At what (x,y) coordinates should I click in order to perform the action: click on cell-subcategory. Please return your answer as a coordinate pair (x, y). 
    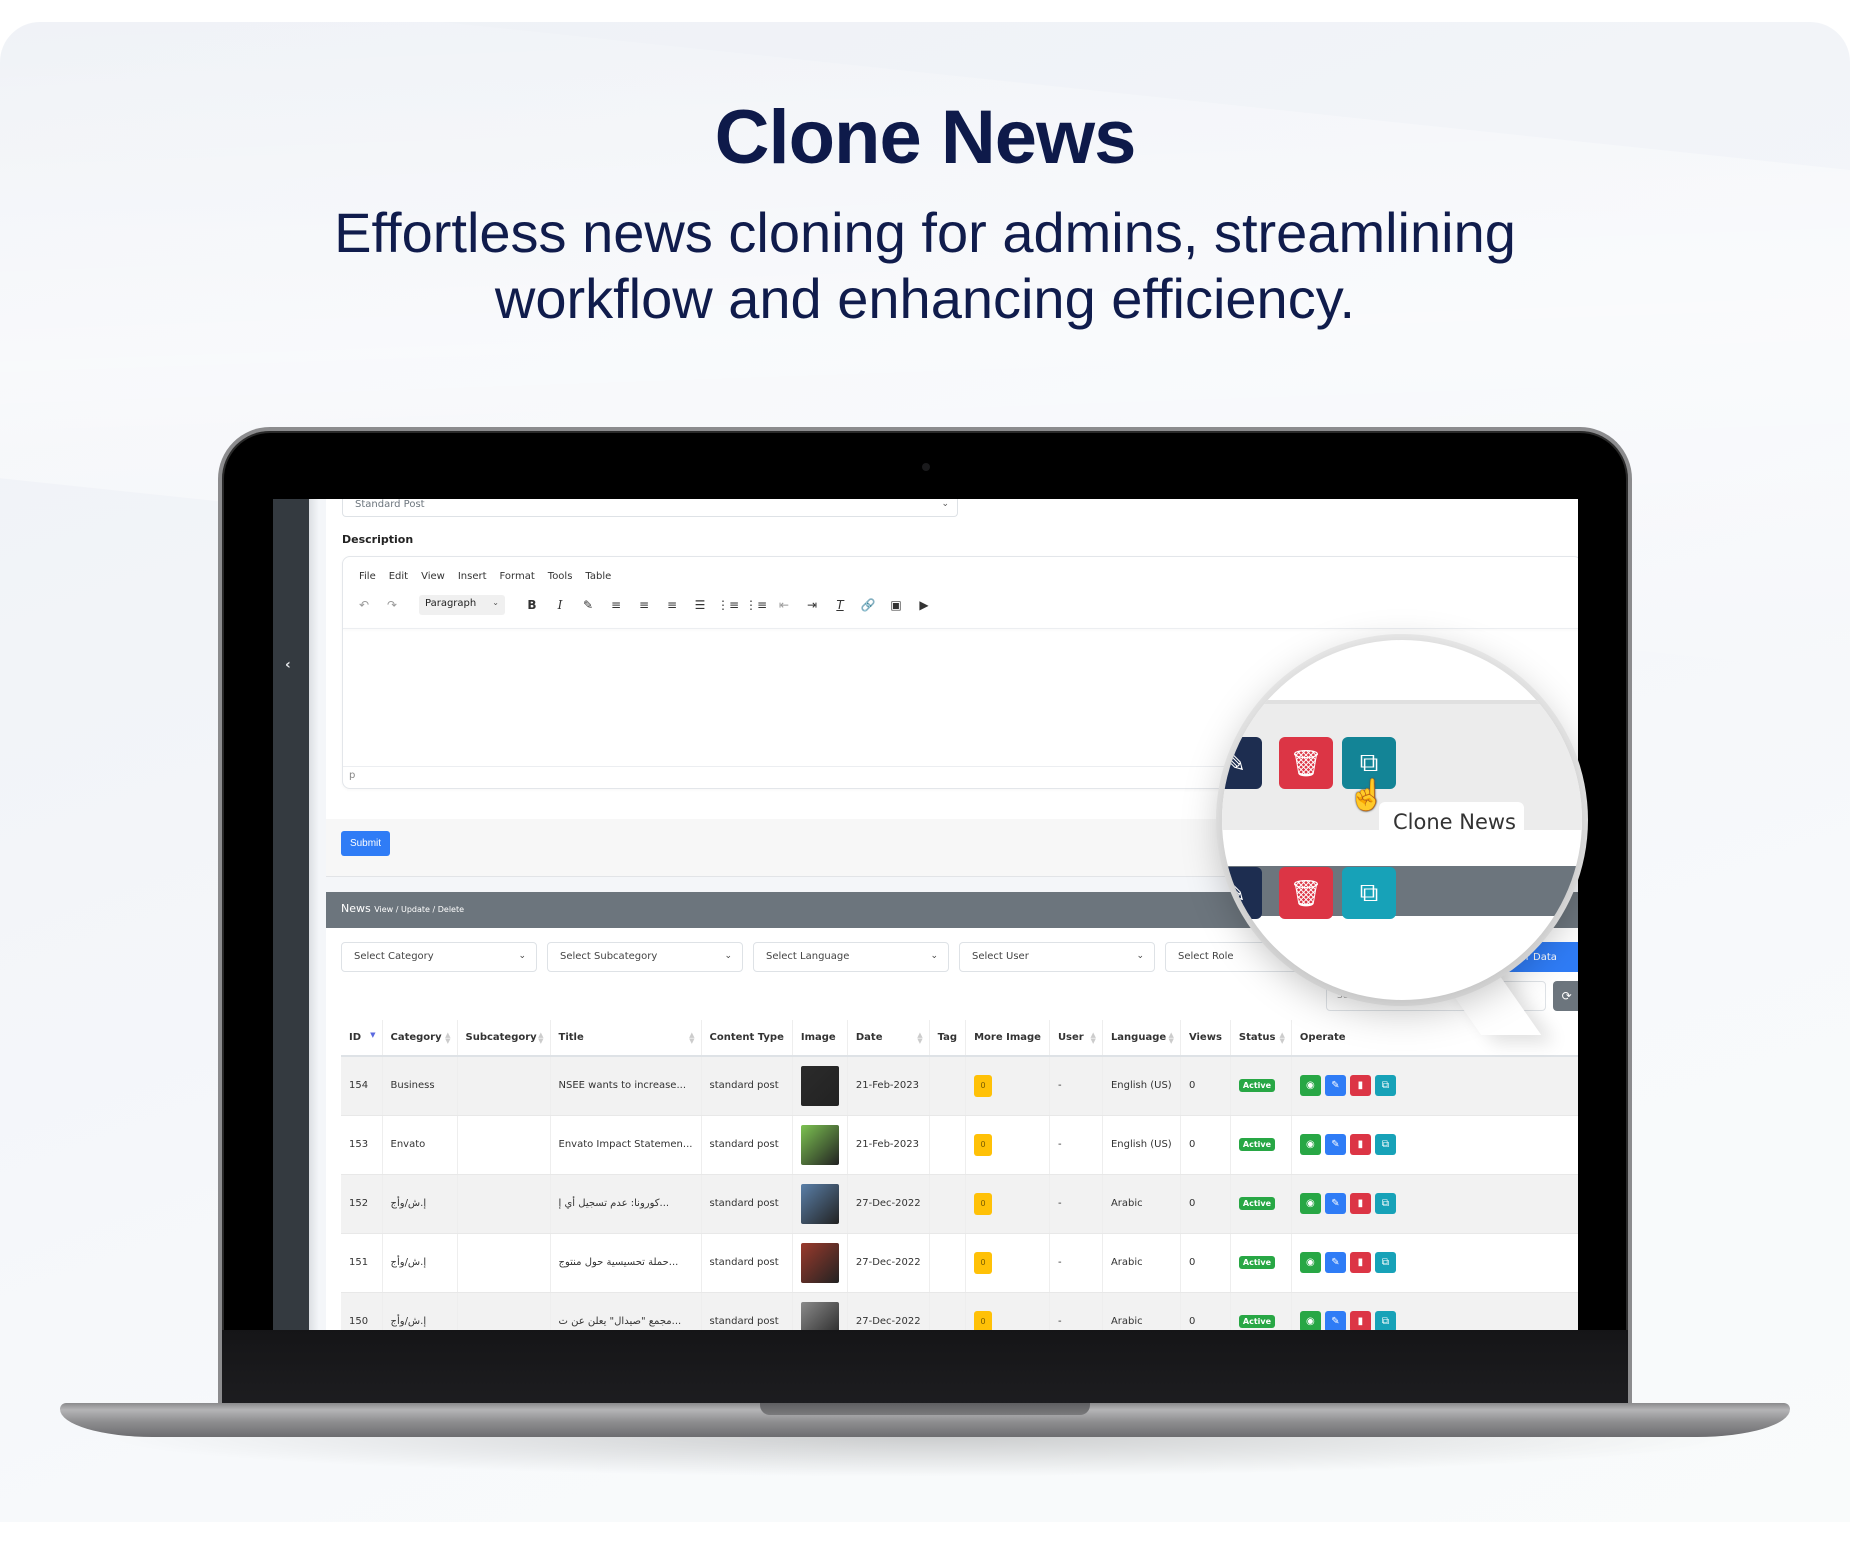
    Looking at the image, I should click on (504, 1263).